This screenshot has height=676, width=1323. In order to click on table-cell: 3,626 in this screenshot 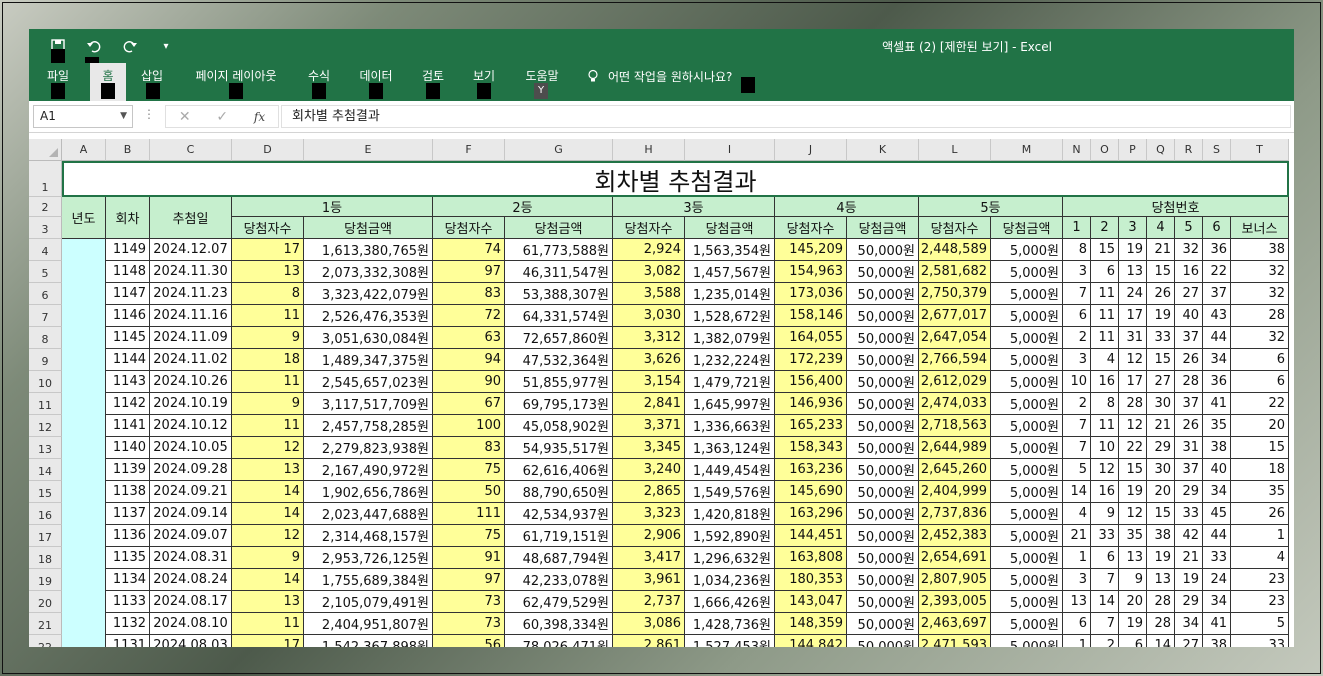, I will do `click(649, 360)`.